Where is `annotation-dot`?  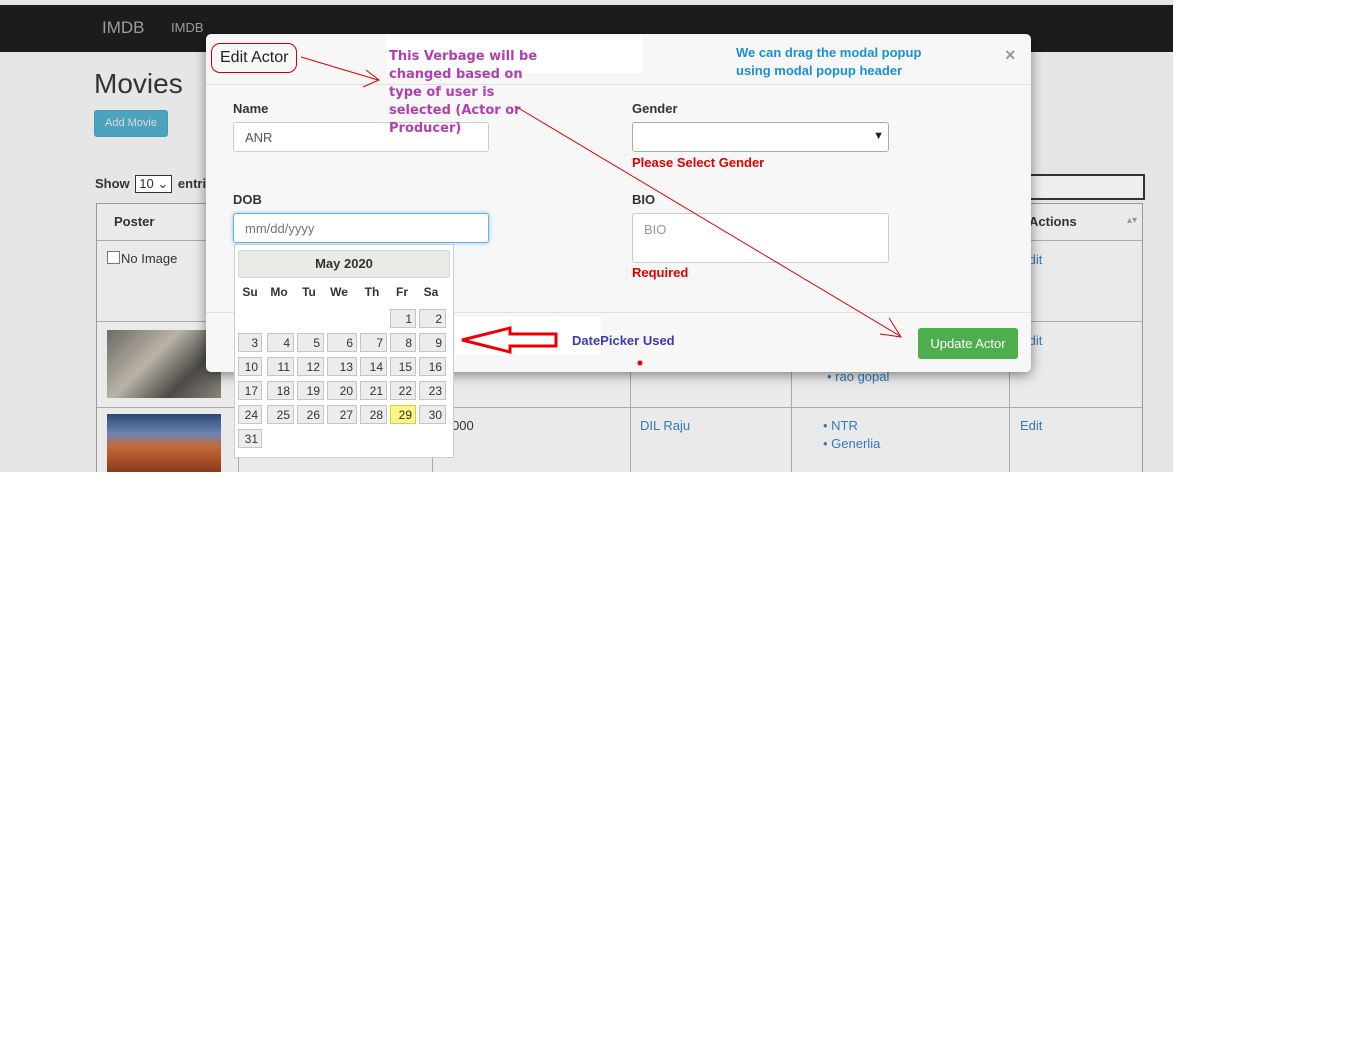 annotation-dot is located at coordinates (640, 363).